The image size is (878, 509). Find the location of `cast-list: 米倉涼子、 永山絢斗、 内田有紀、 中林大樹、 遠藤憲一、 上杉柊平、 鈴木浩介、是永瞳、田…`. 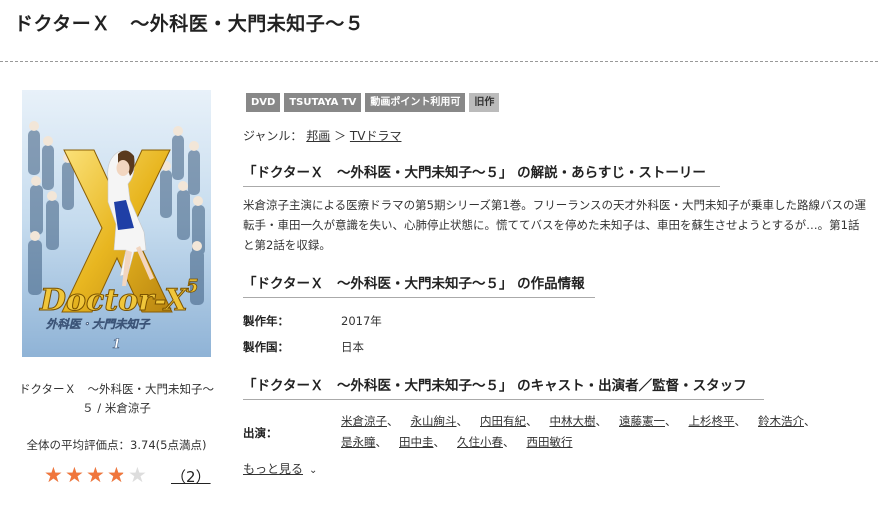

cast-list: 米倉涼子、 永山絢斗、 内田有紀、 中林大樹、 遠藤憲一、 上杉柊平、 鈴木浩介、是永瞳、田… is located at coordinates (606, 432).